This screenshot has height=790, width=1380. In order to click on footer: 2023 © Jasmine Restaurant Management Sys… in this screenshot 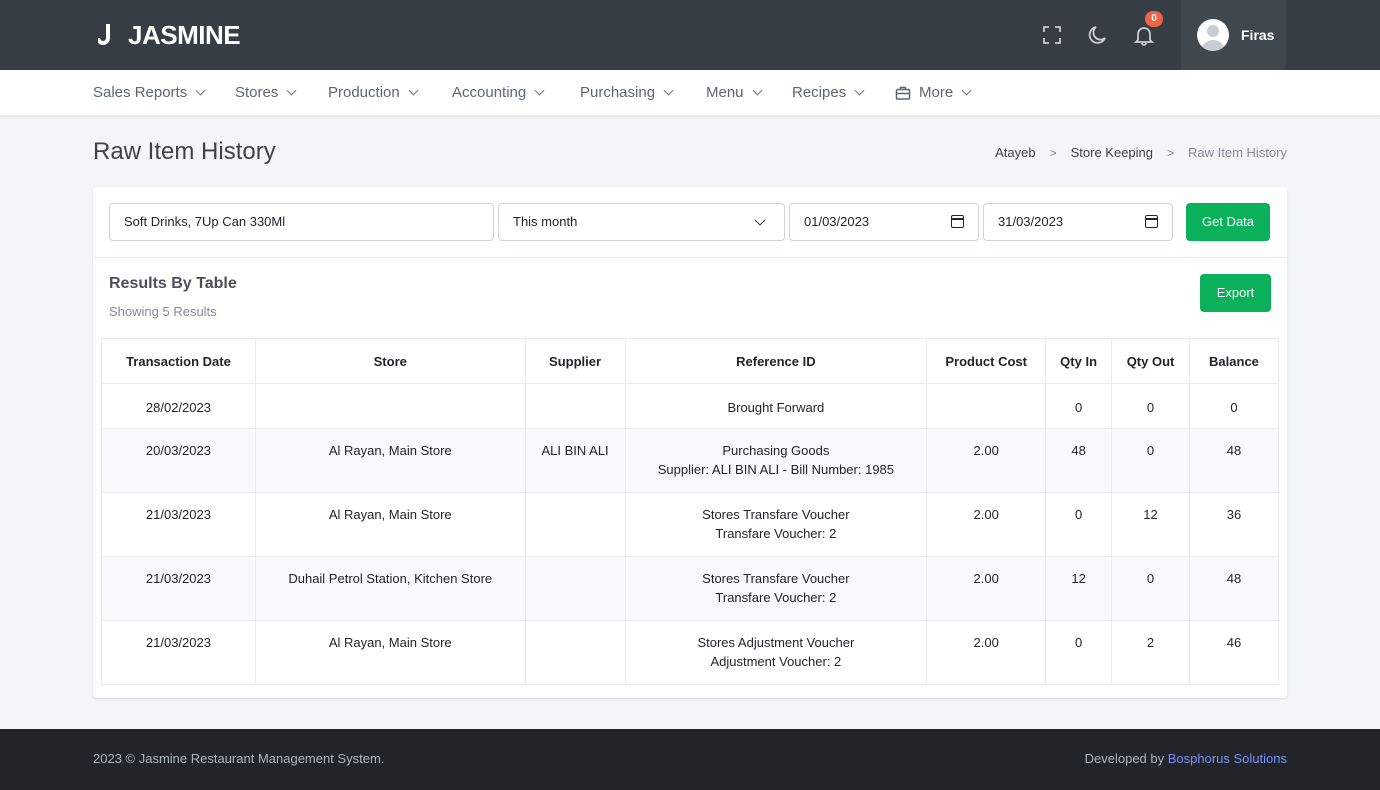, I will do `click(690, 759)`.